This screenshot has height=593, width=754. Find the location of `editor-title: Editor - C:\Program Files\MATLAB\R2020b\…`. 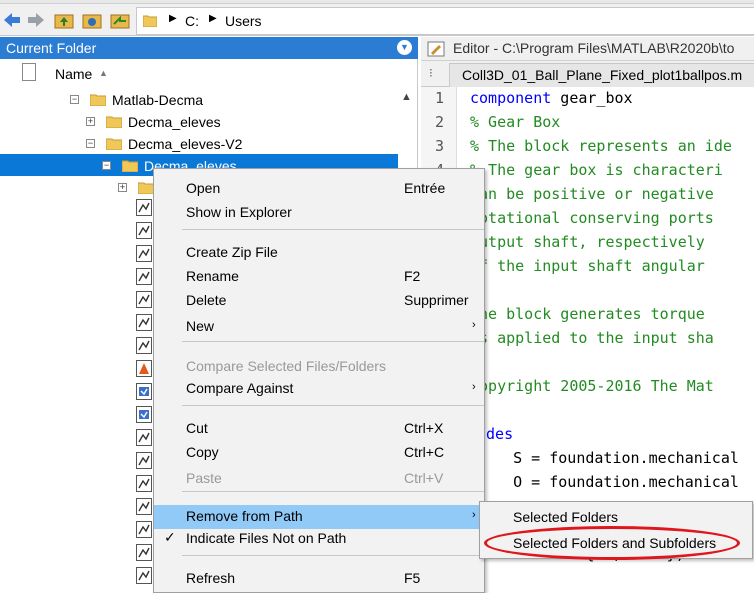

editor-title: Editor - C:\Program Files\MATLAB\R2020b\… is located at coordinates (594, 48).